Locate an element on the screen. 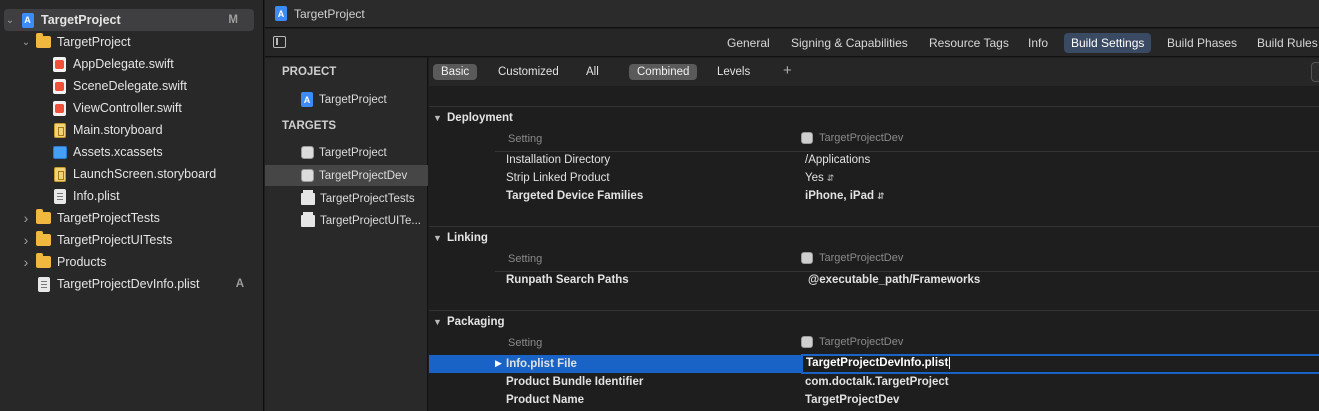 The height and width of the screenshot is (411, 1319). editor-title-bar: A TargetProject is located at coordinates (792, 14).